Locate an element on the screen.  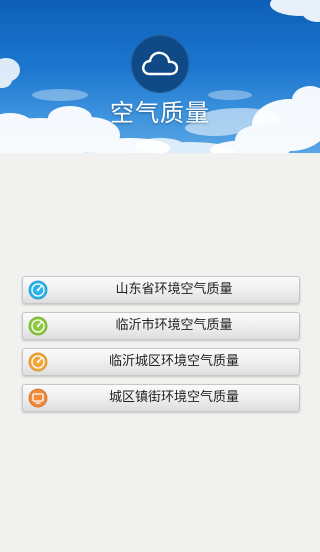
menu-item-linyi-city: 临沂市环境空气质量 is located at coordinates (161, 326).